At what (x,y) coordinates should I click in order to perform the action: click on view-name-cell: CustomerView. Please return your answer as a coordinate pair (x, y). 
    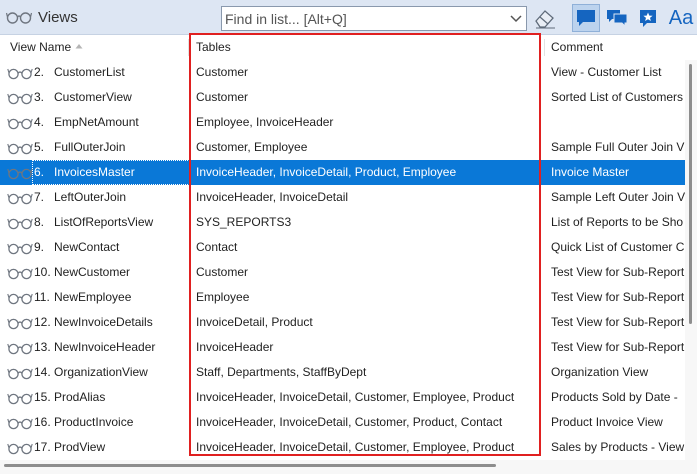
    Looking at the image, I should click on (93, 97).